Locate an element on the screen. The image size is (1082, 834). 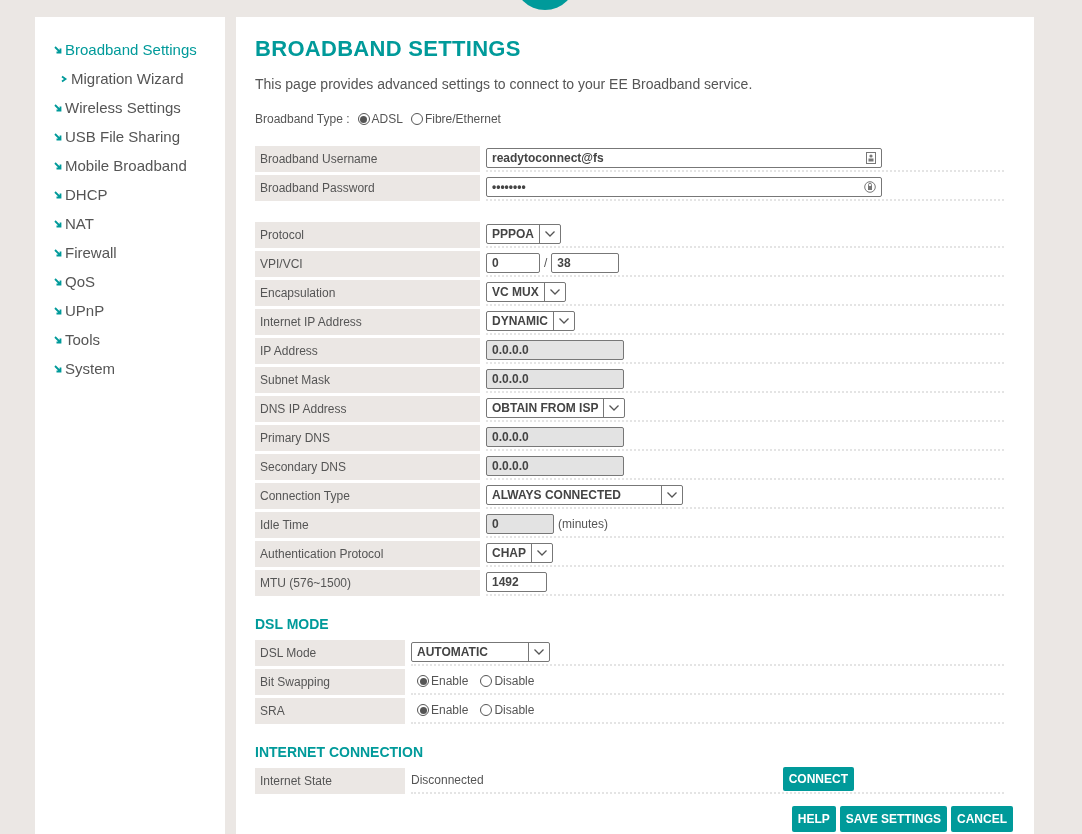
field-label: DNS IP Address is located at coordinates (367, 409).